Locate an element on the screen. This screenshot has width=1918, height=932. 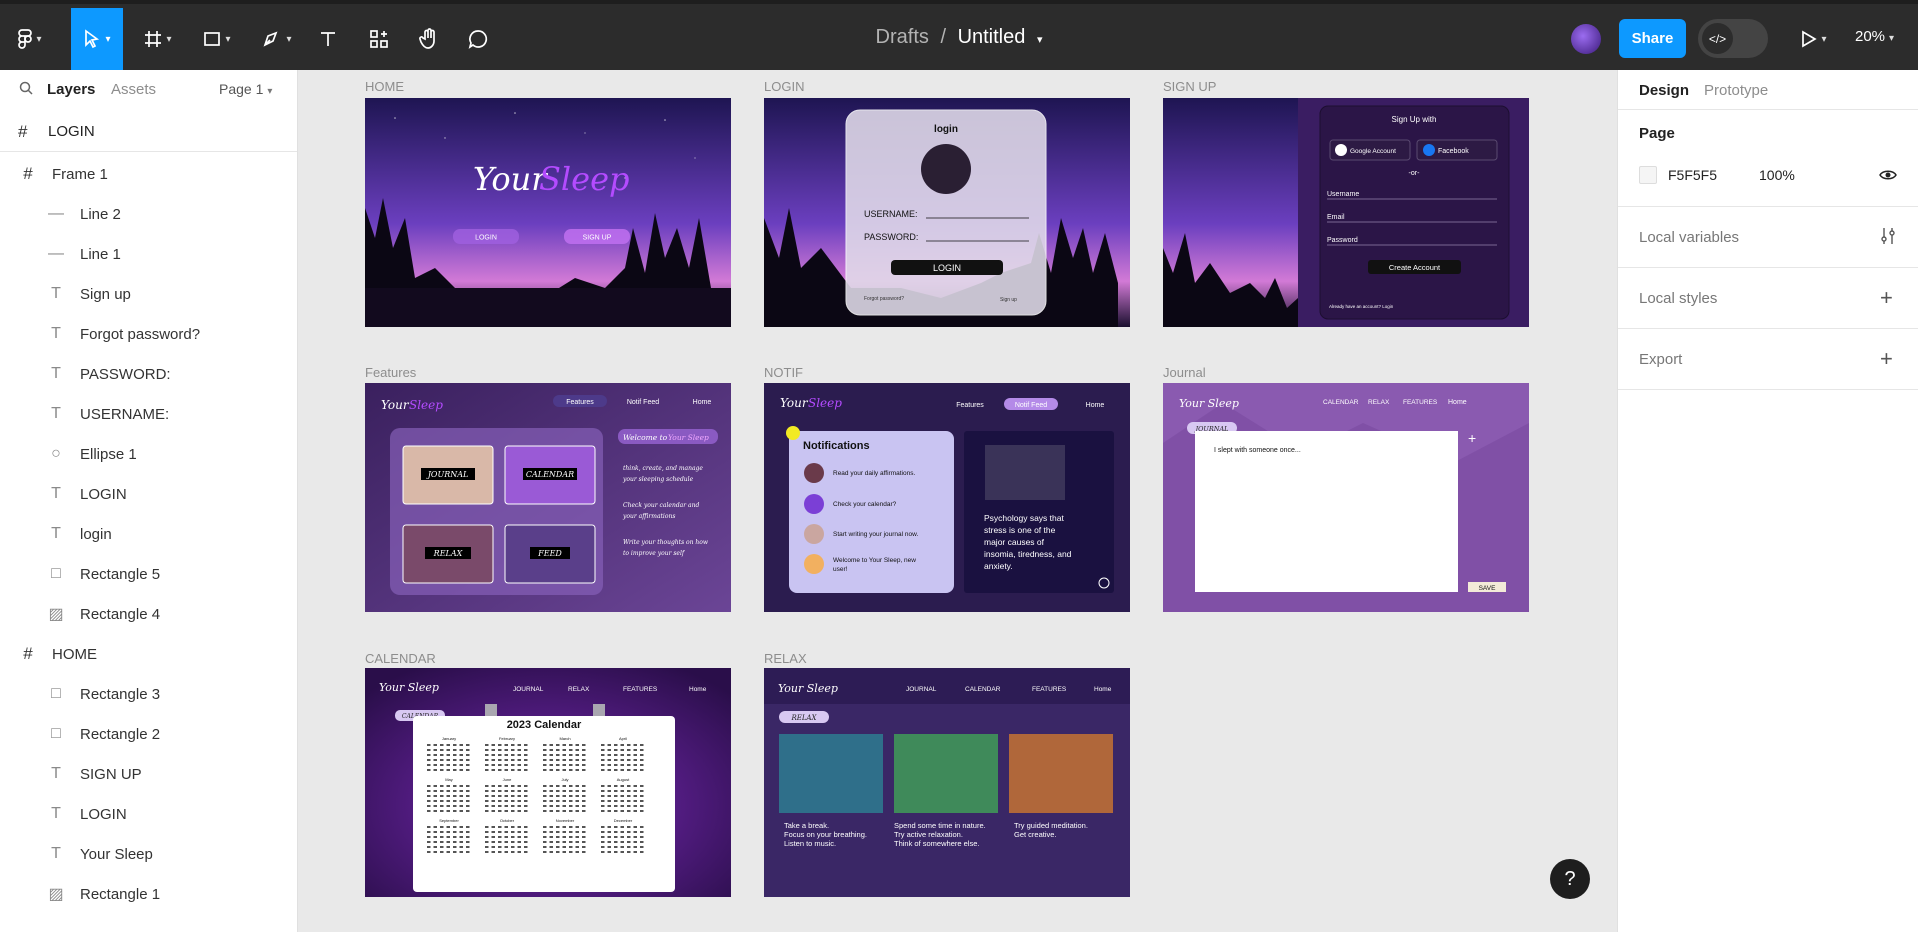
layer-frame-login-header: # LOGIN is located at coordinates (148, 132).